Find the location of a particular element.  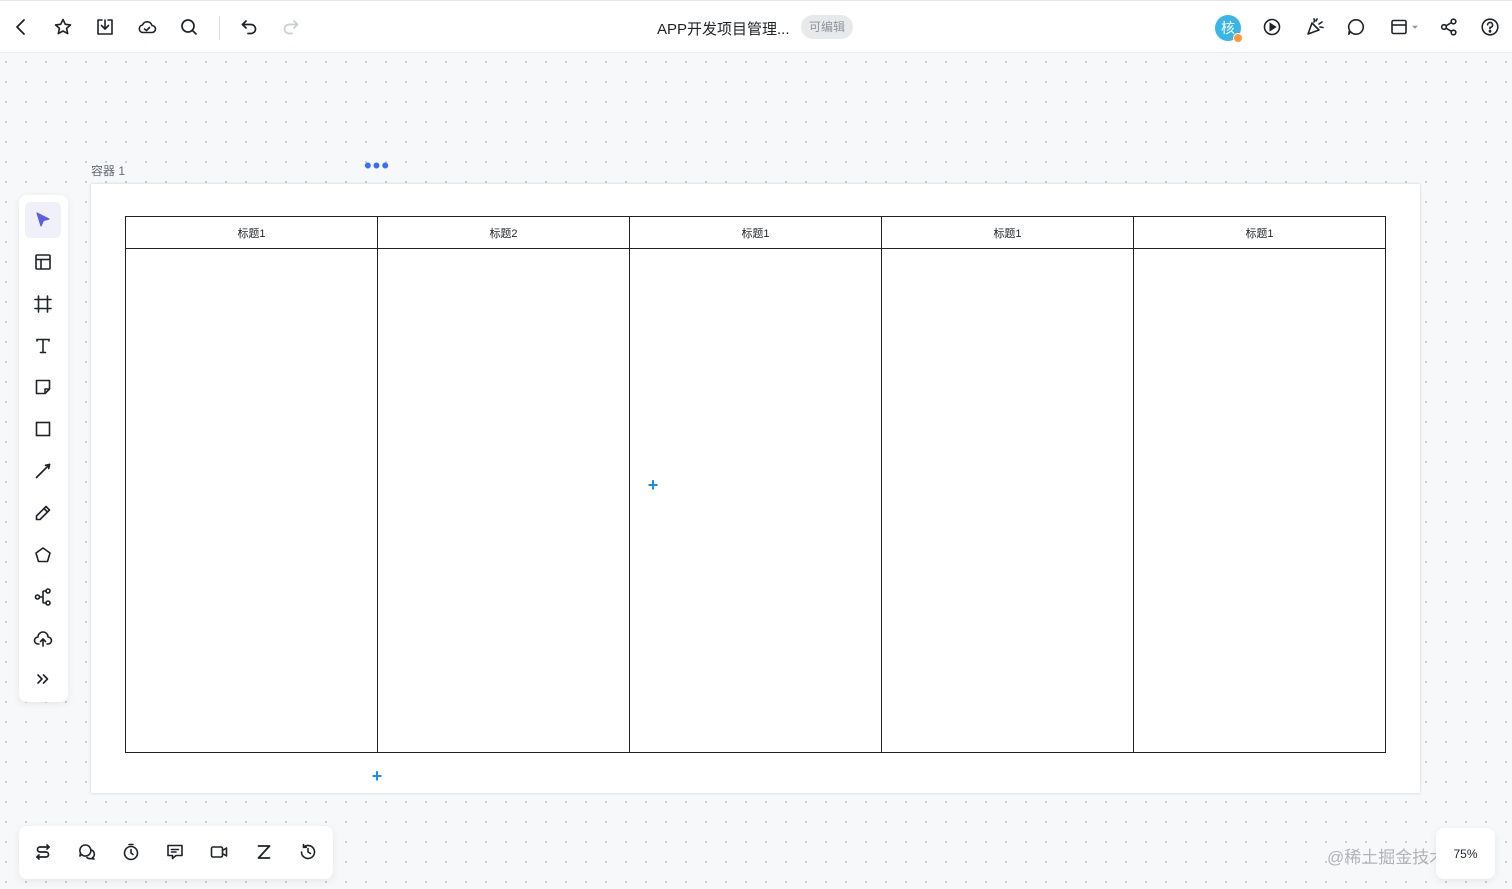

z-icon is located at coordinates (264, 852).